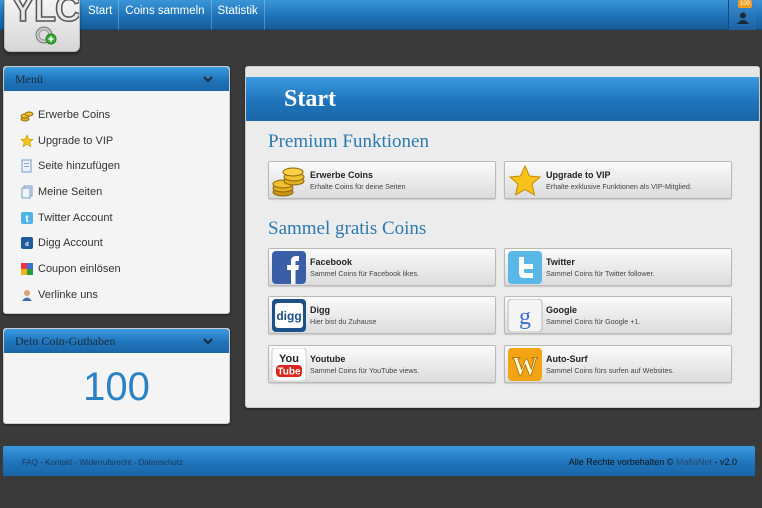 The image size is (762, 508). Describe the element at coordinates (116, 218) in the screenshot. I see `menu-item-twitter-account: t Twitter Account` at that location.